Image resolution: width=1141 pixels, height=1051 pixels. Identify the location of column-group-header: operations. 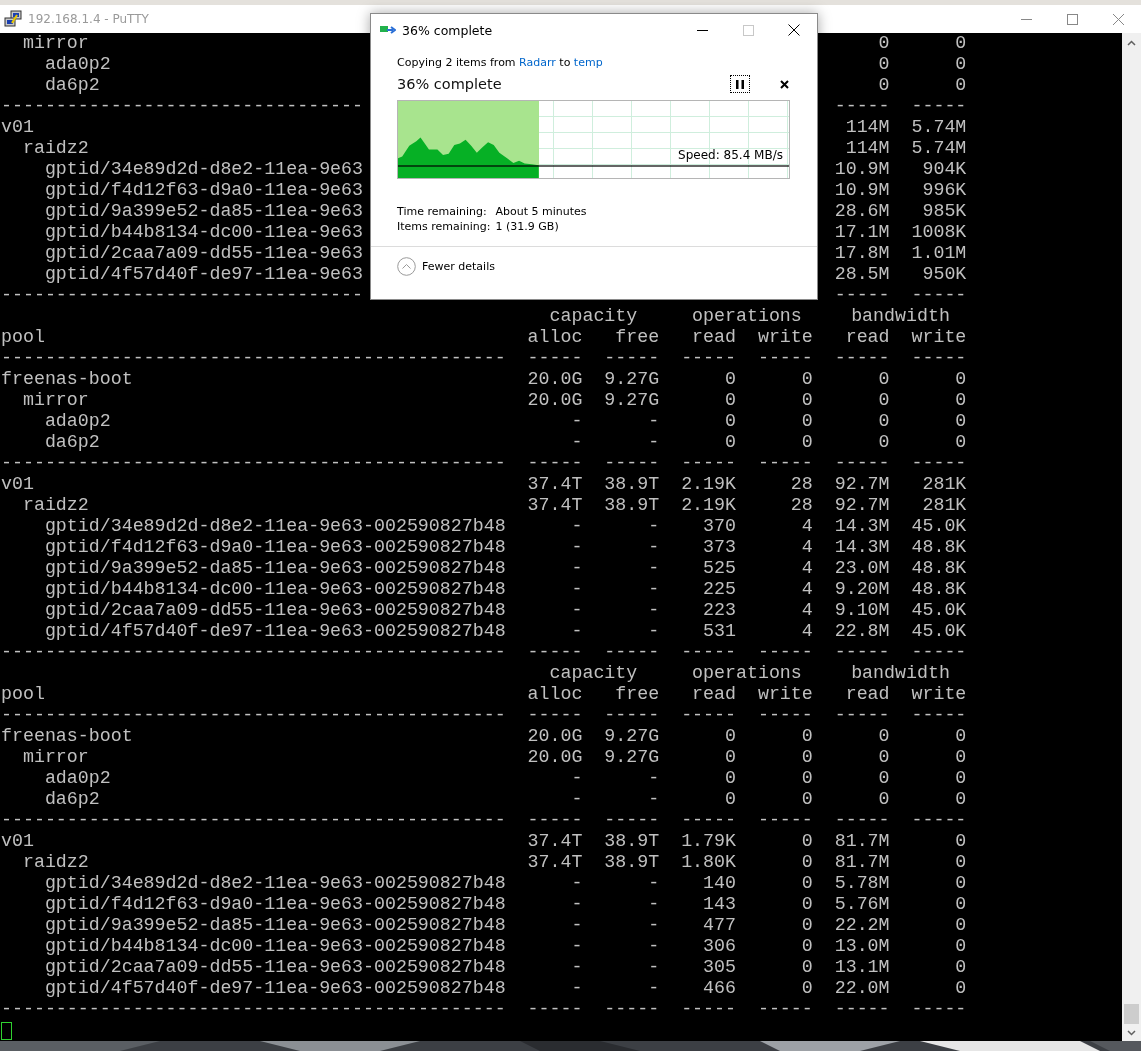
(746, 673).